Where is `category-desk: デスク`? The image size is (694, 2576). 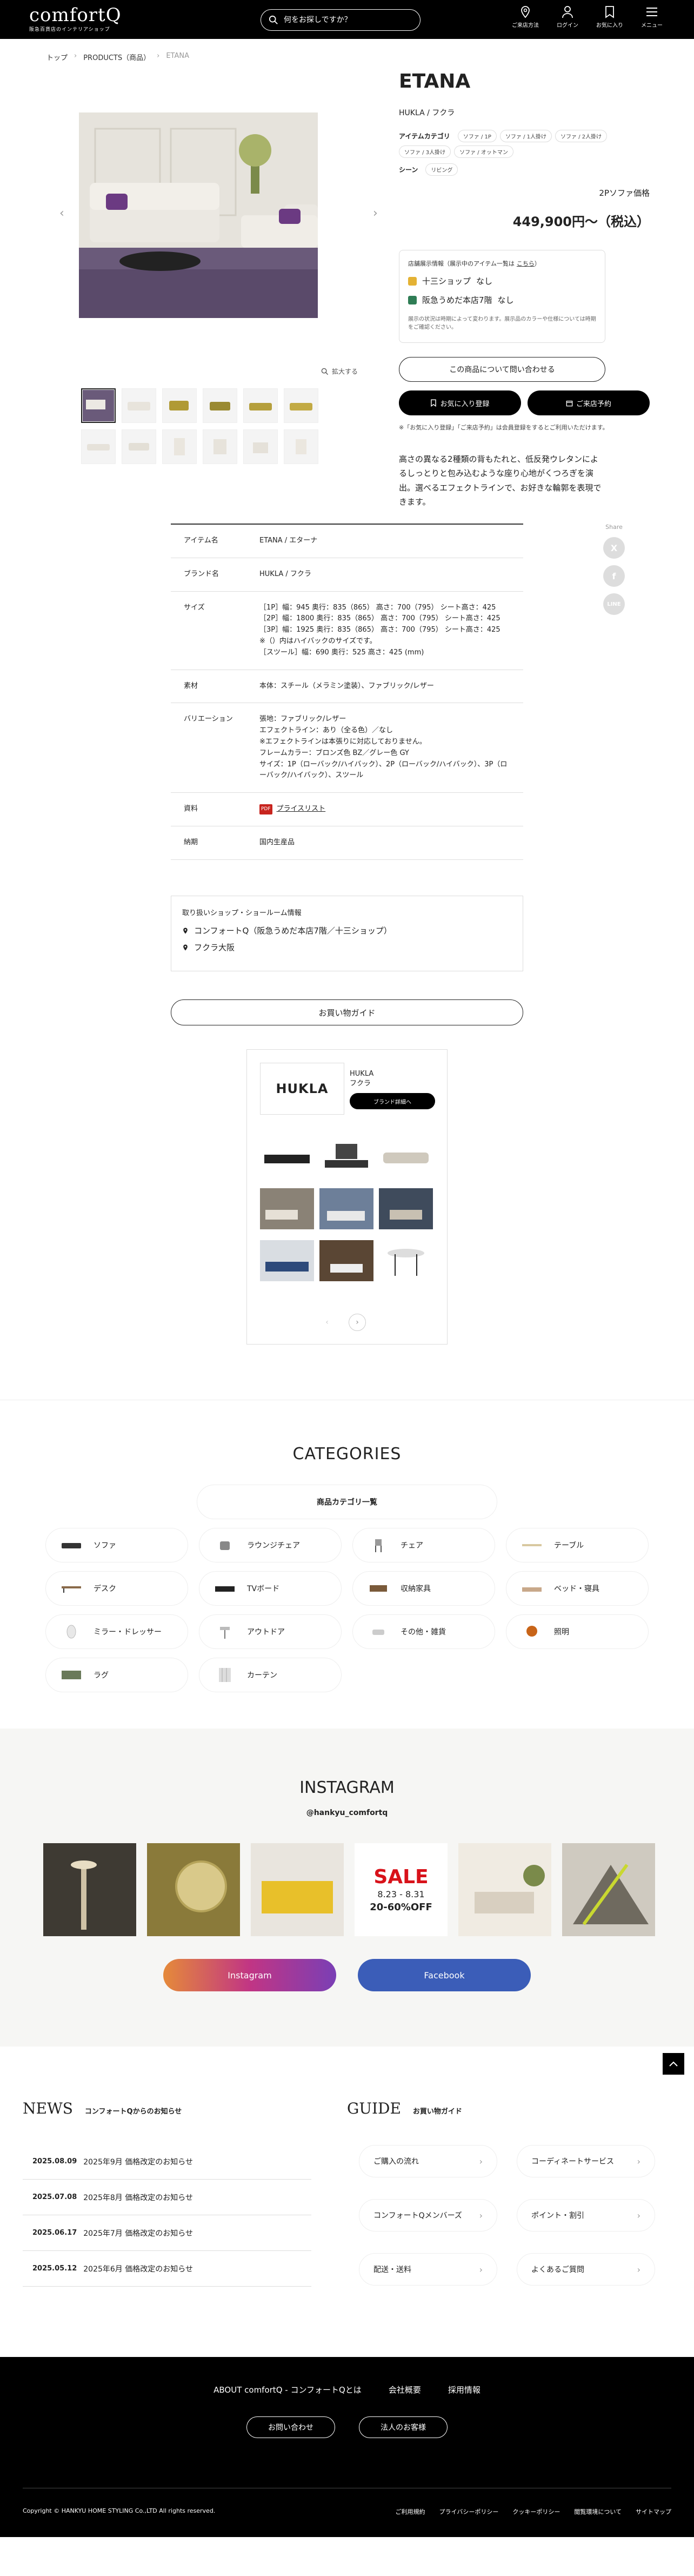 category-desk: デスク is located at coordinates (116, 1588).